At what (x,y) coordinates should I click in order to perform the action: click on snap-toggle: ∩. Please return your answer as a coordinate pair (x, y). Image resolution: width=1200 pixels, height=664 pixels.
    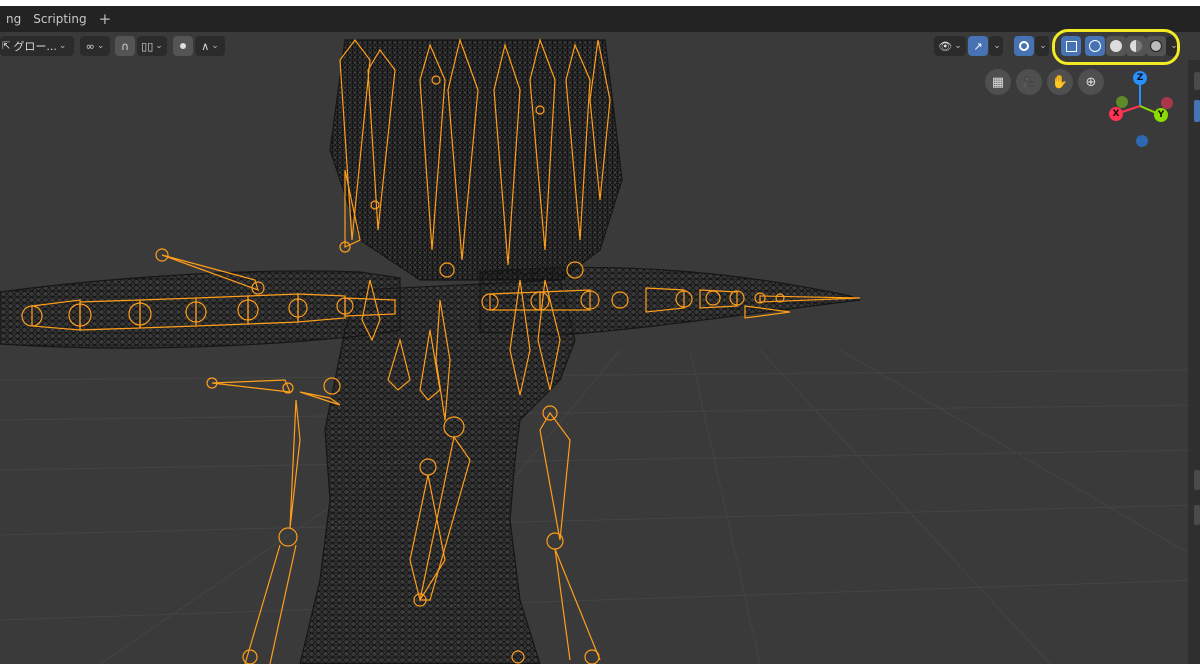
    Looking at the image, I should click on (125, 46).